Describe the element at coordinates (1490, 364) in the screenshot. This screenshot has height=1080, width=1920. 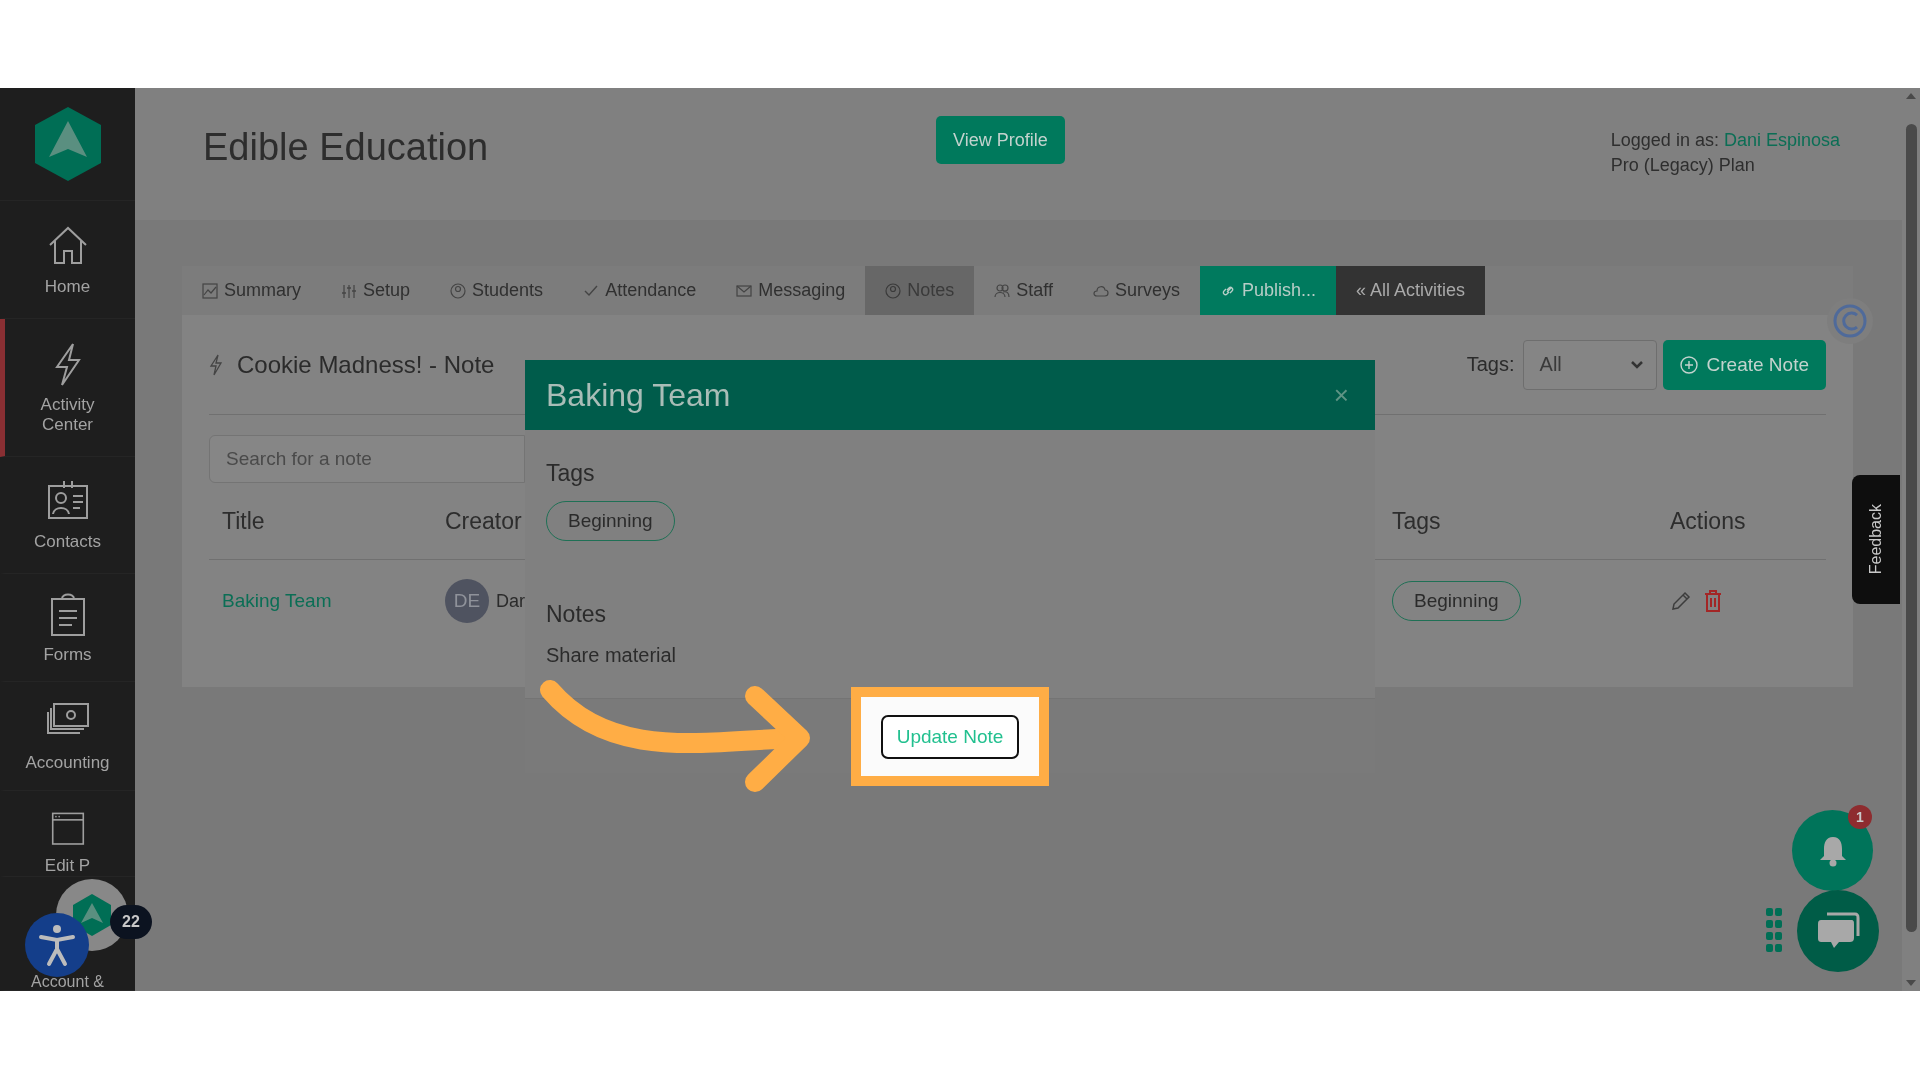
I see `tags-filter-label: Tags:` at that location.